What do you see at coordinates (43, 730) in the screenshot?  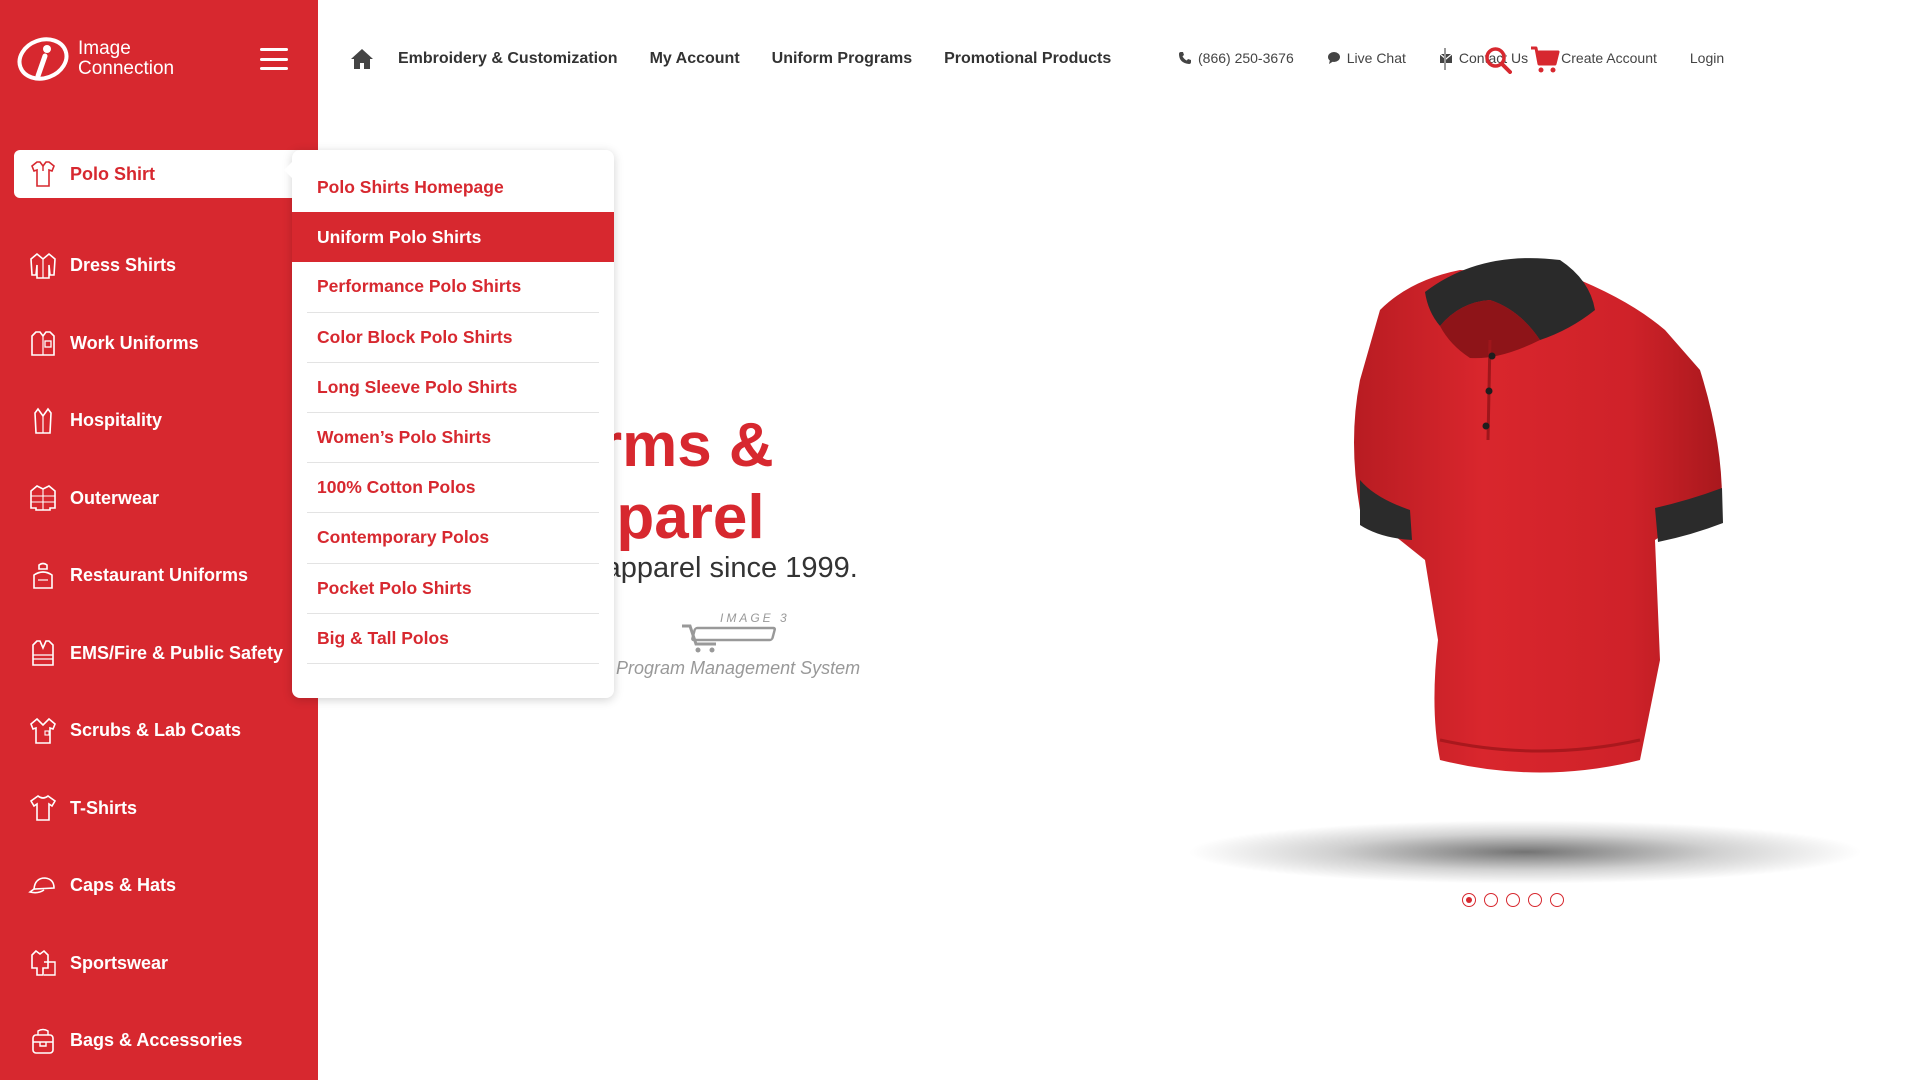 I see `scrubs-icon` at bounding box center [43, 730].